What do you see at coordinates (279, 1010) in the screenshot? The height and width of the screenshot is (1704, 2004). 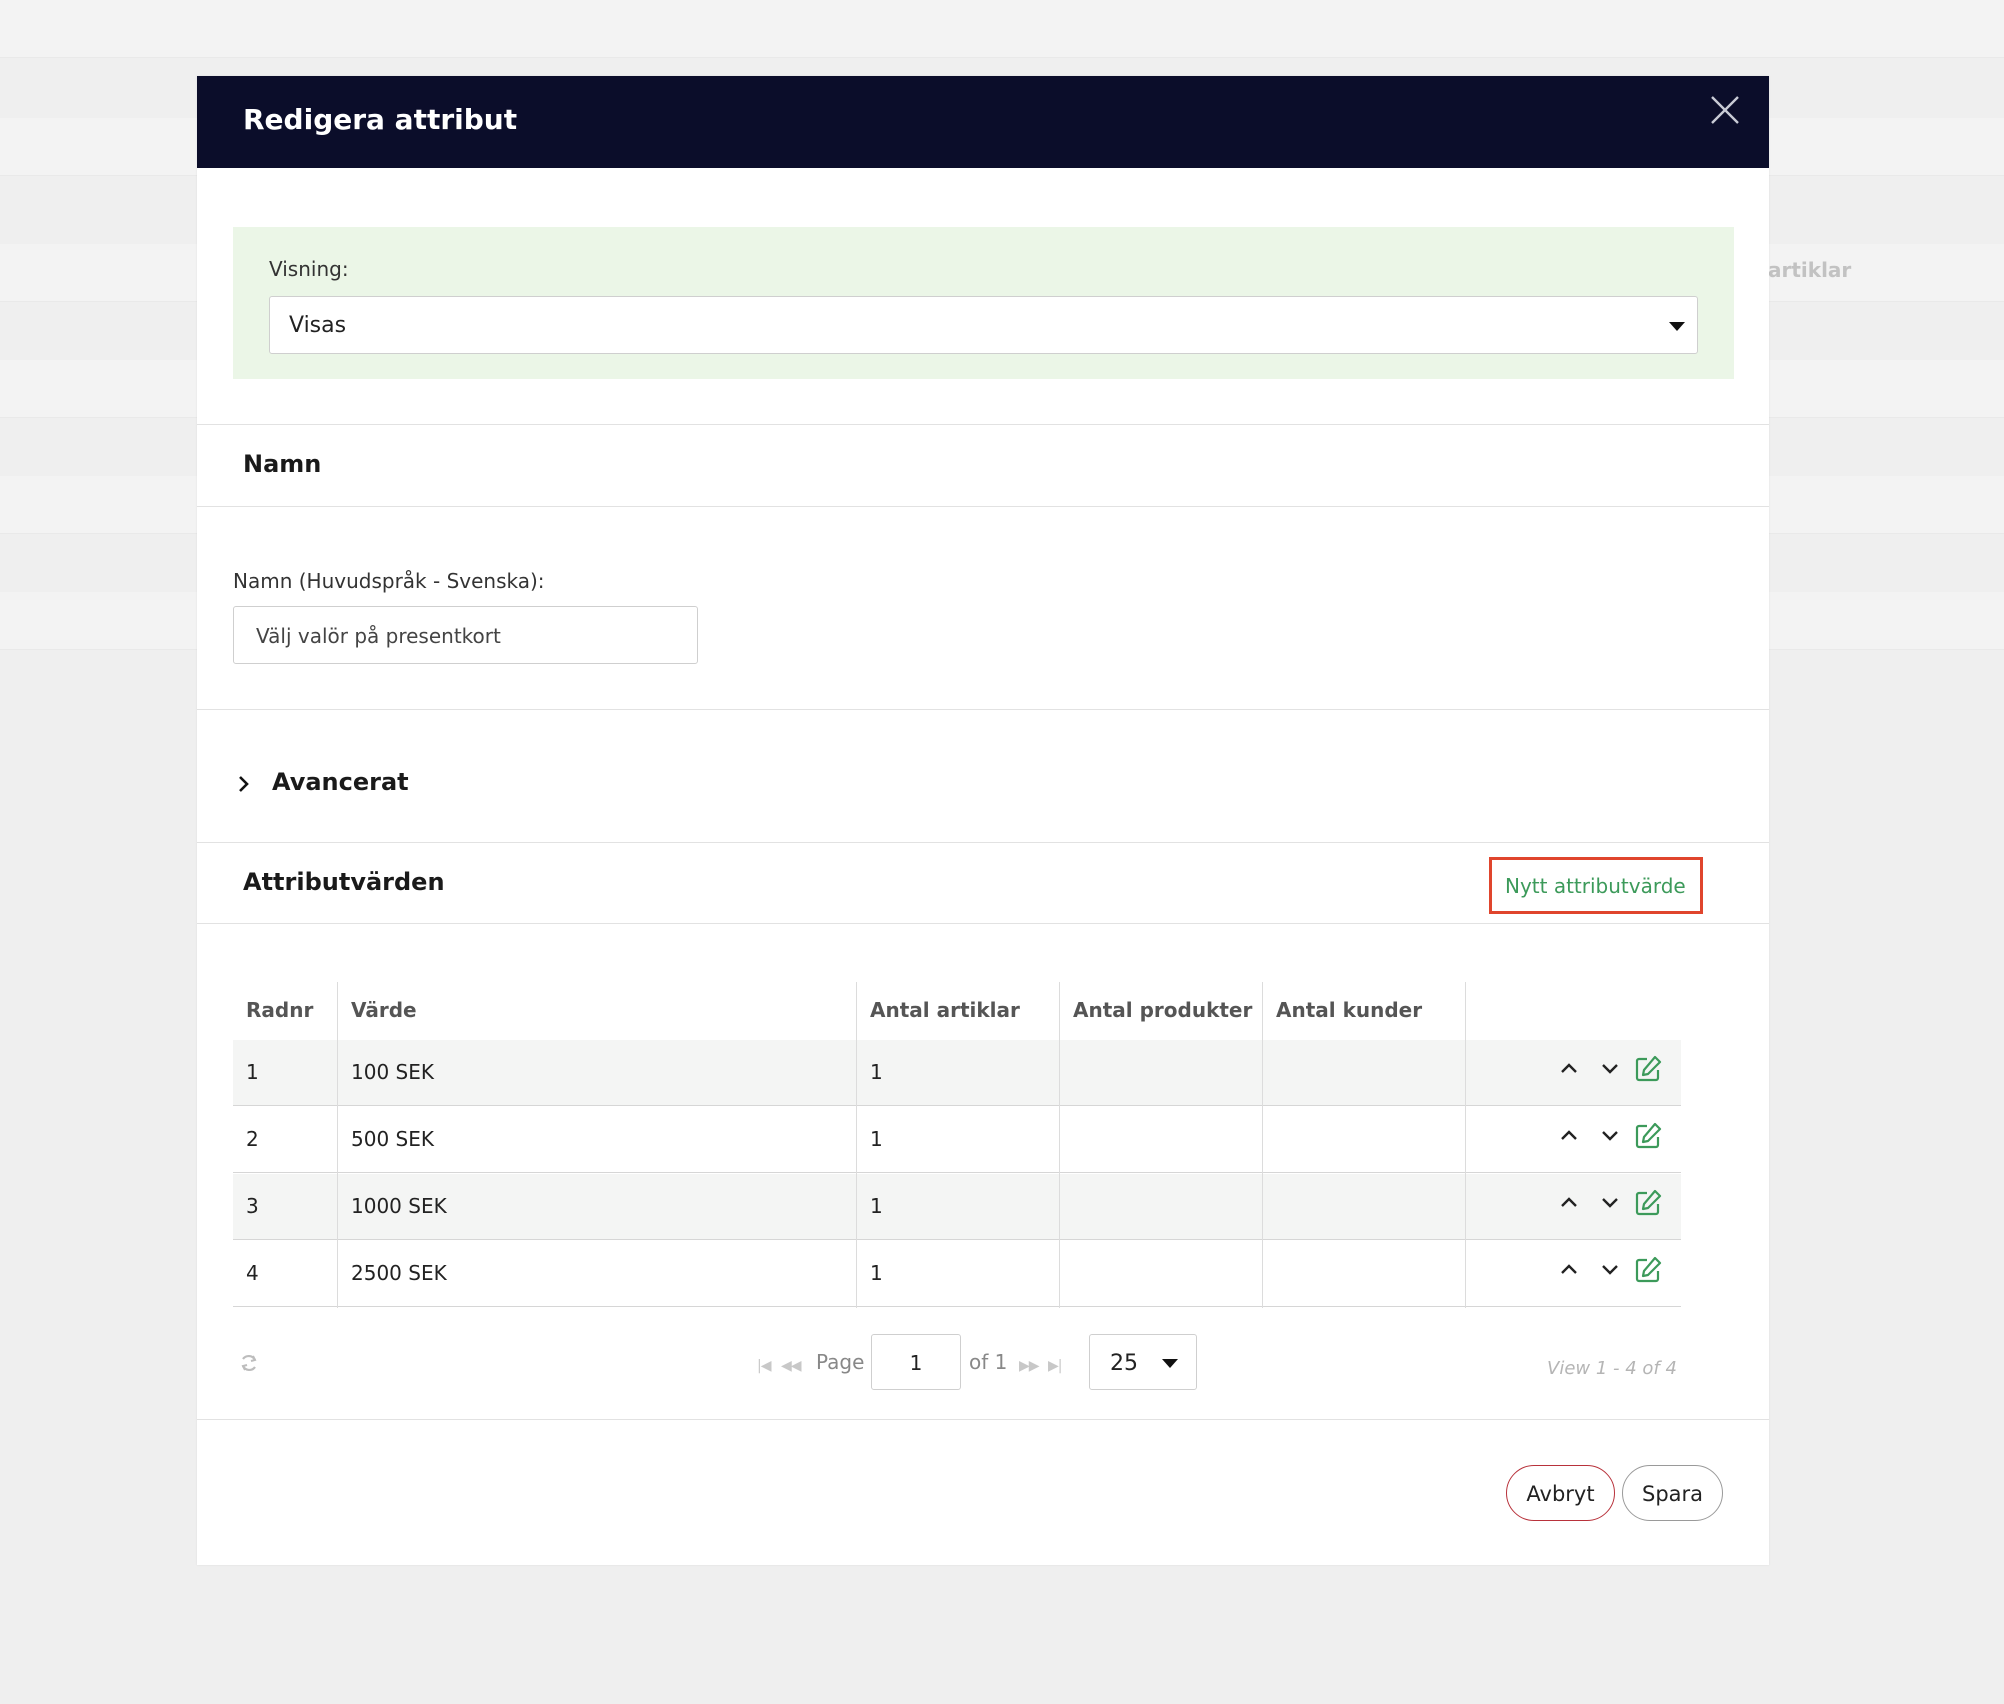 I see `column-header-radnr: Radnr` at bounding box center [279, 1010].